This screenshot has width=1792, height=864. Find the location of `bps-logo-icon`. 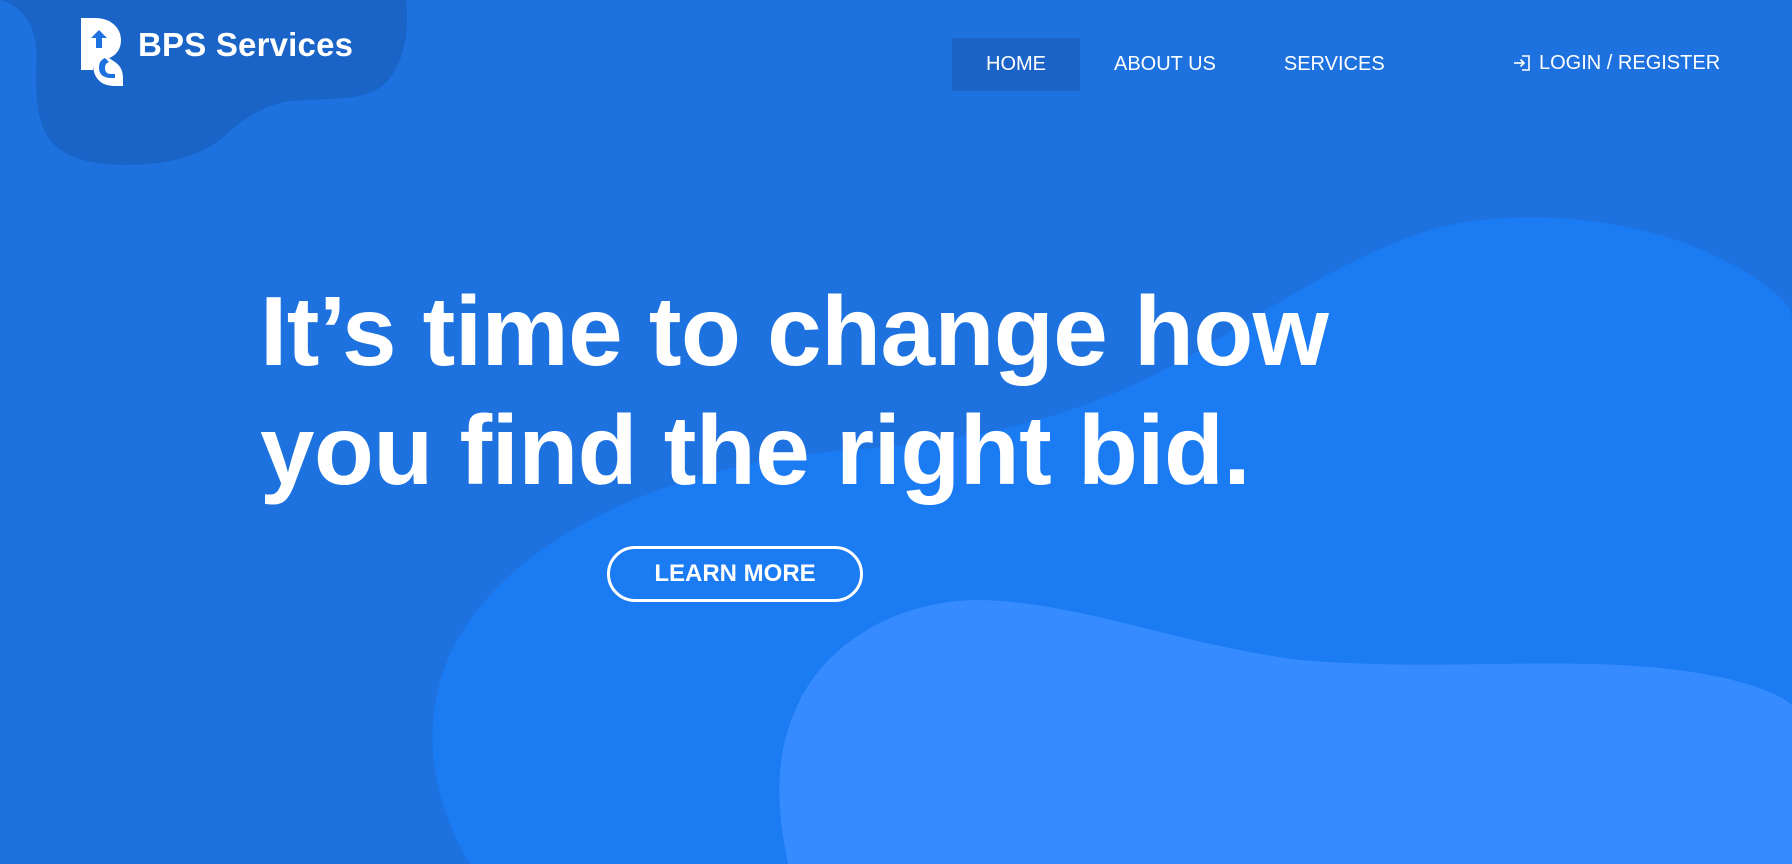

bps-logo-icon is located at coordinates (102, 52).